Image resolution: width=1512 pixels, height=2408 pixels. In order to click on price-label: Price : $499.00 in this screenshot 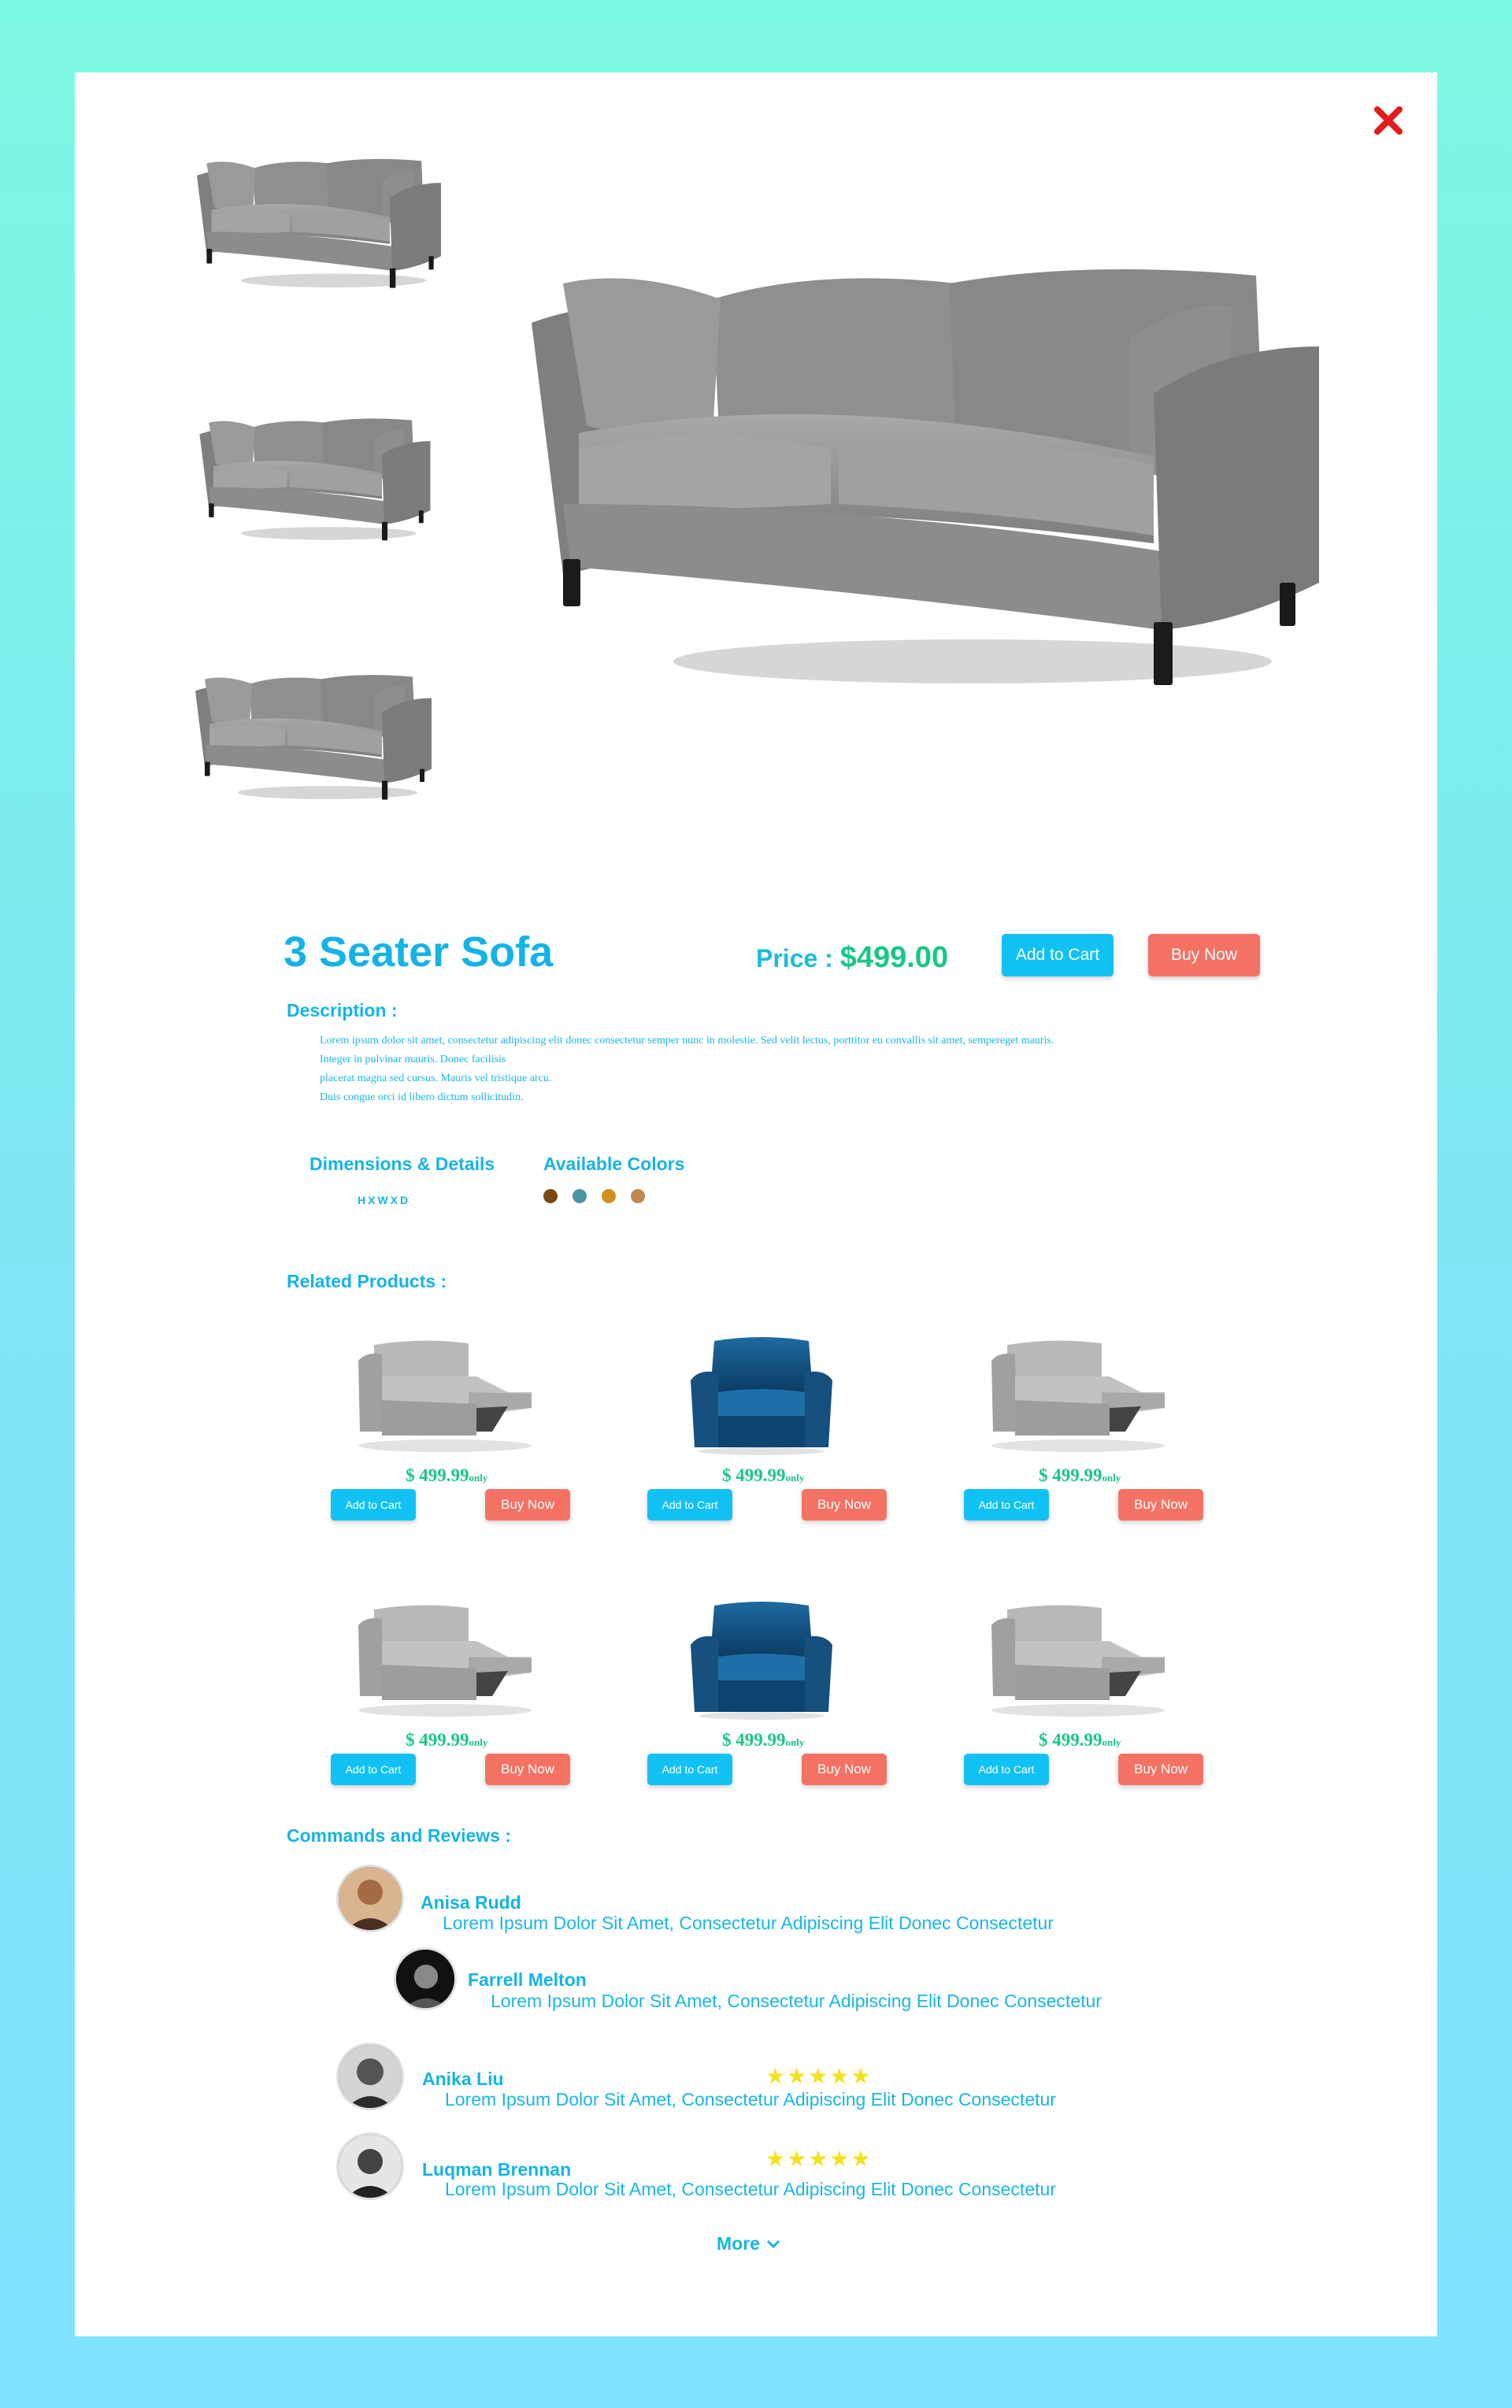, I will do `click(852, 958)`.